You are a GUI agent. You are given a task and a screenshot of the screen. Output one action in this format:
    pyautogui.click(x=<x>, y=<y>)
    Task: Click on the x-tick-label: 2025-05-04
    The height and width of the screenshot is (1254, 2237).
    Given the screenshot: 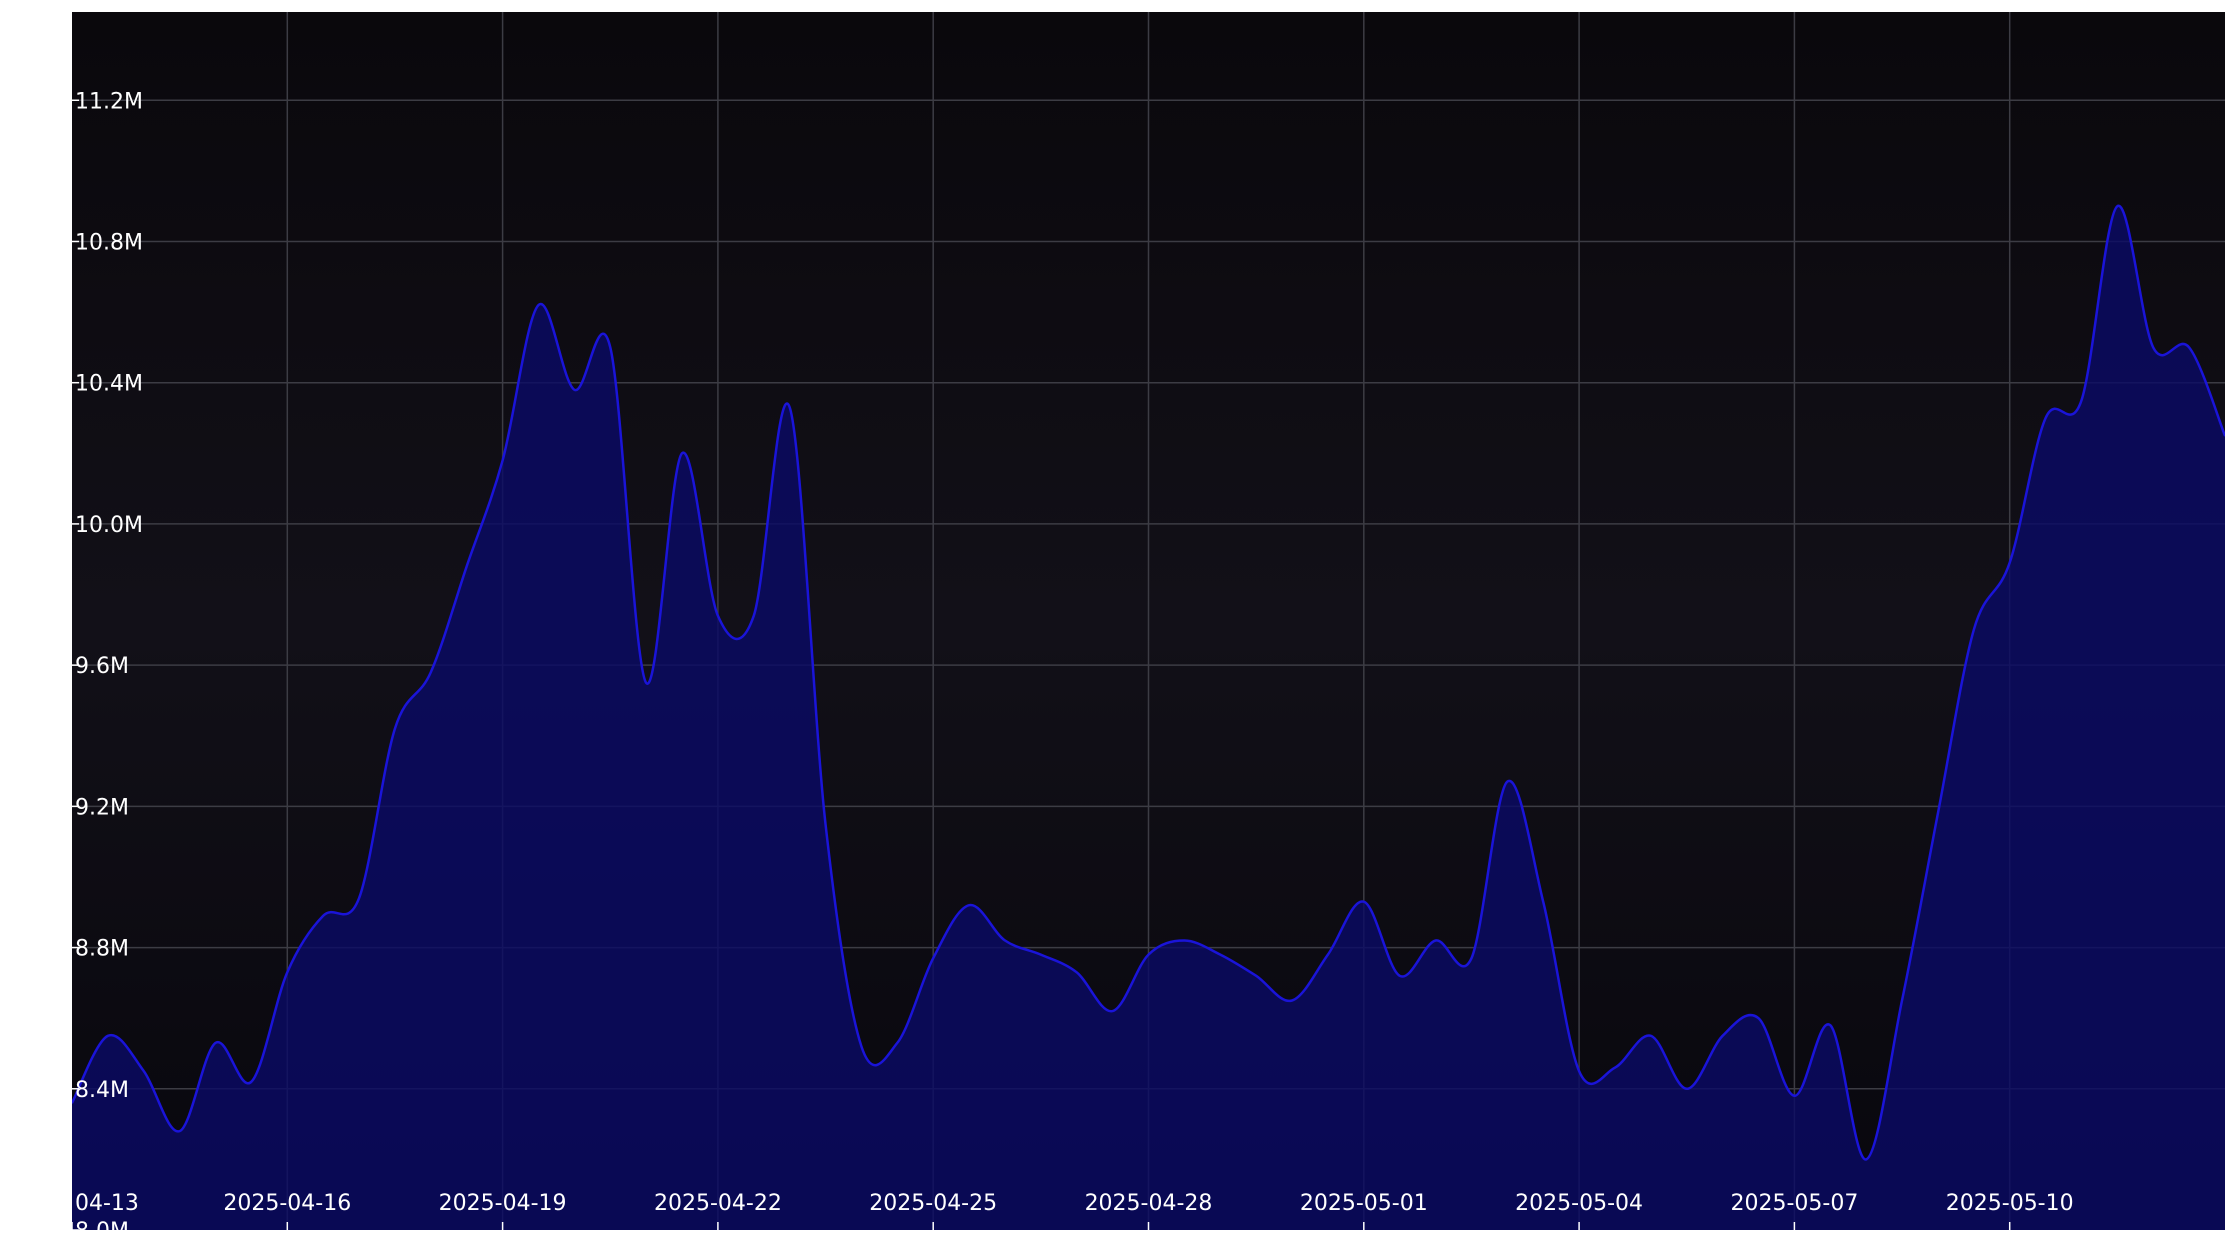 What is the action you would take?
    pyautogui.click(x=1579, y=1203)
    